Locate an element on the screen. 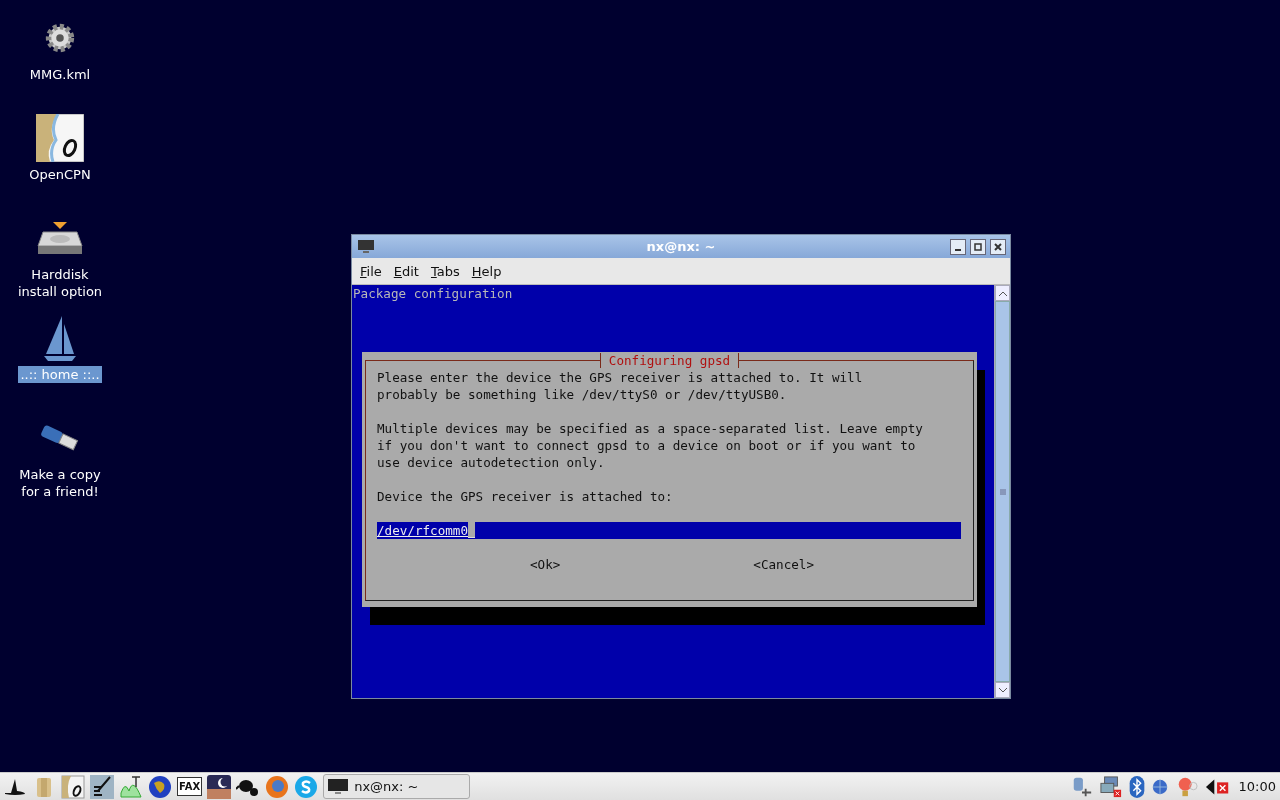 The width and height of the screenshot is (1280, 800). bluetooth-icon is located at coordinates (1136, 786).